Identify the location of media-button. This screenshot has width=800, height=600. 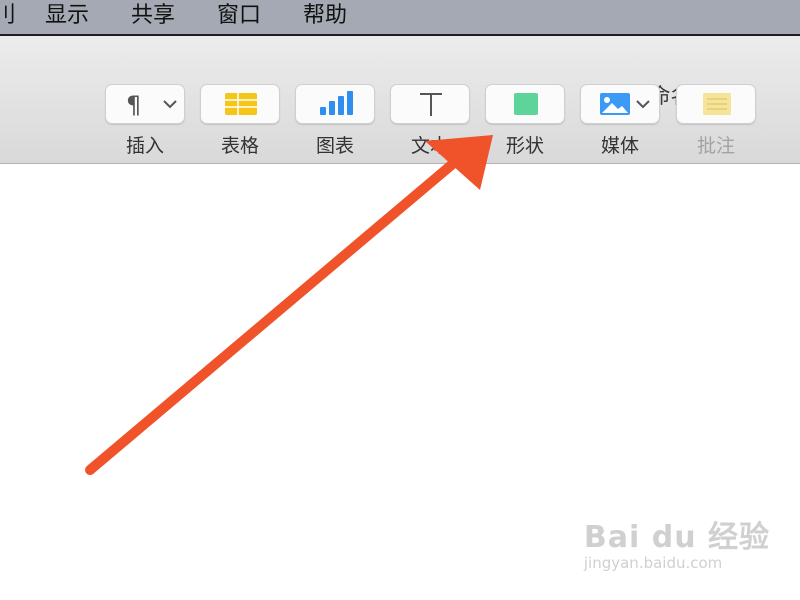
(620, 104).